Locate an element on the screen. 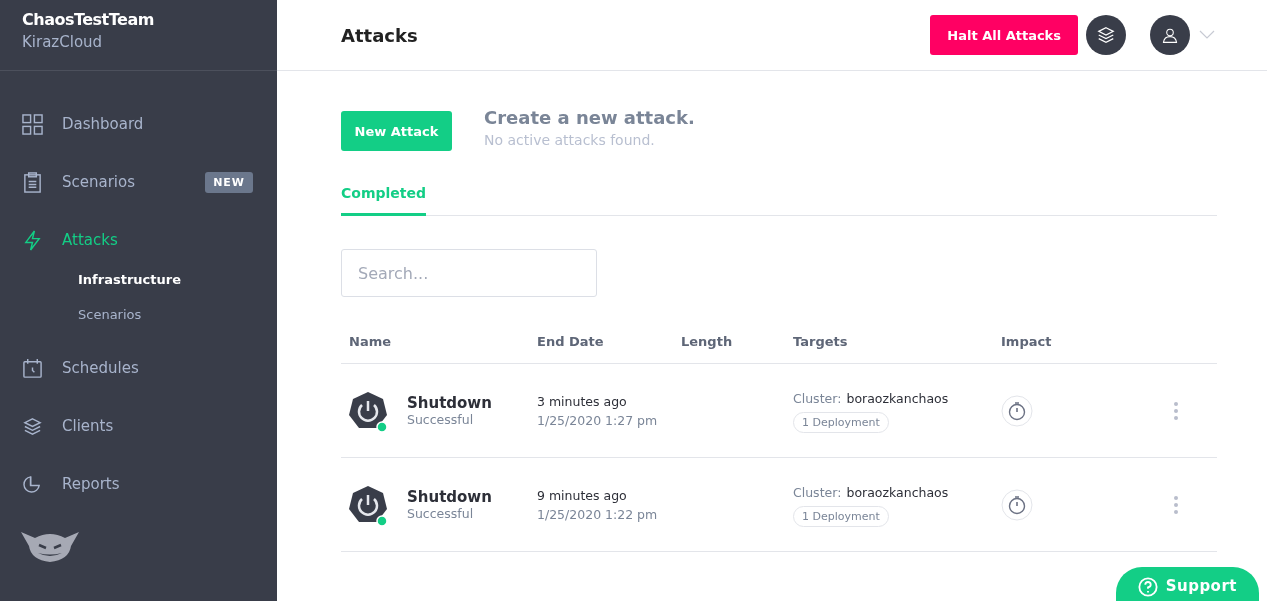 This screenshot has height=601, width=1267. sidebar-item: Reports is located at coordinates (138, 484).